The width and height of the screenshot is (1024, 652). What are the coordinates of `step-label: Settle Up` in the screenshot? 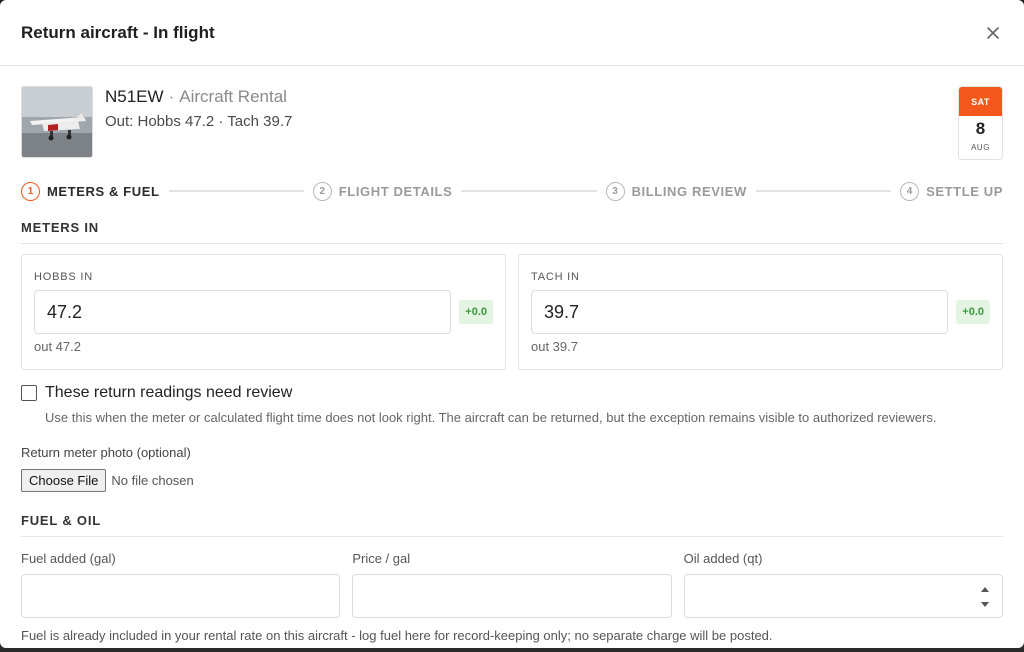 It's located at (964, 191).